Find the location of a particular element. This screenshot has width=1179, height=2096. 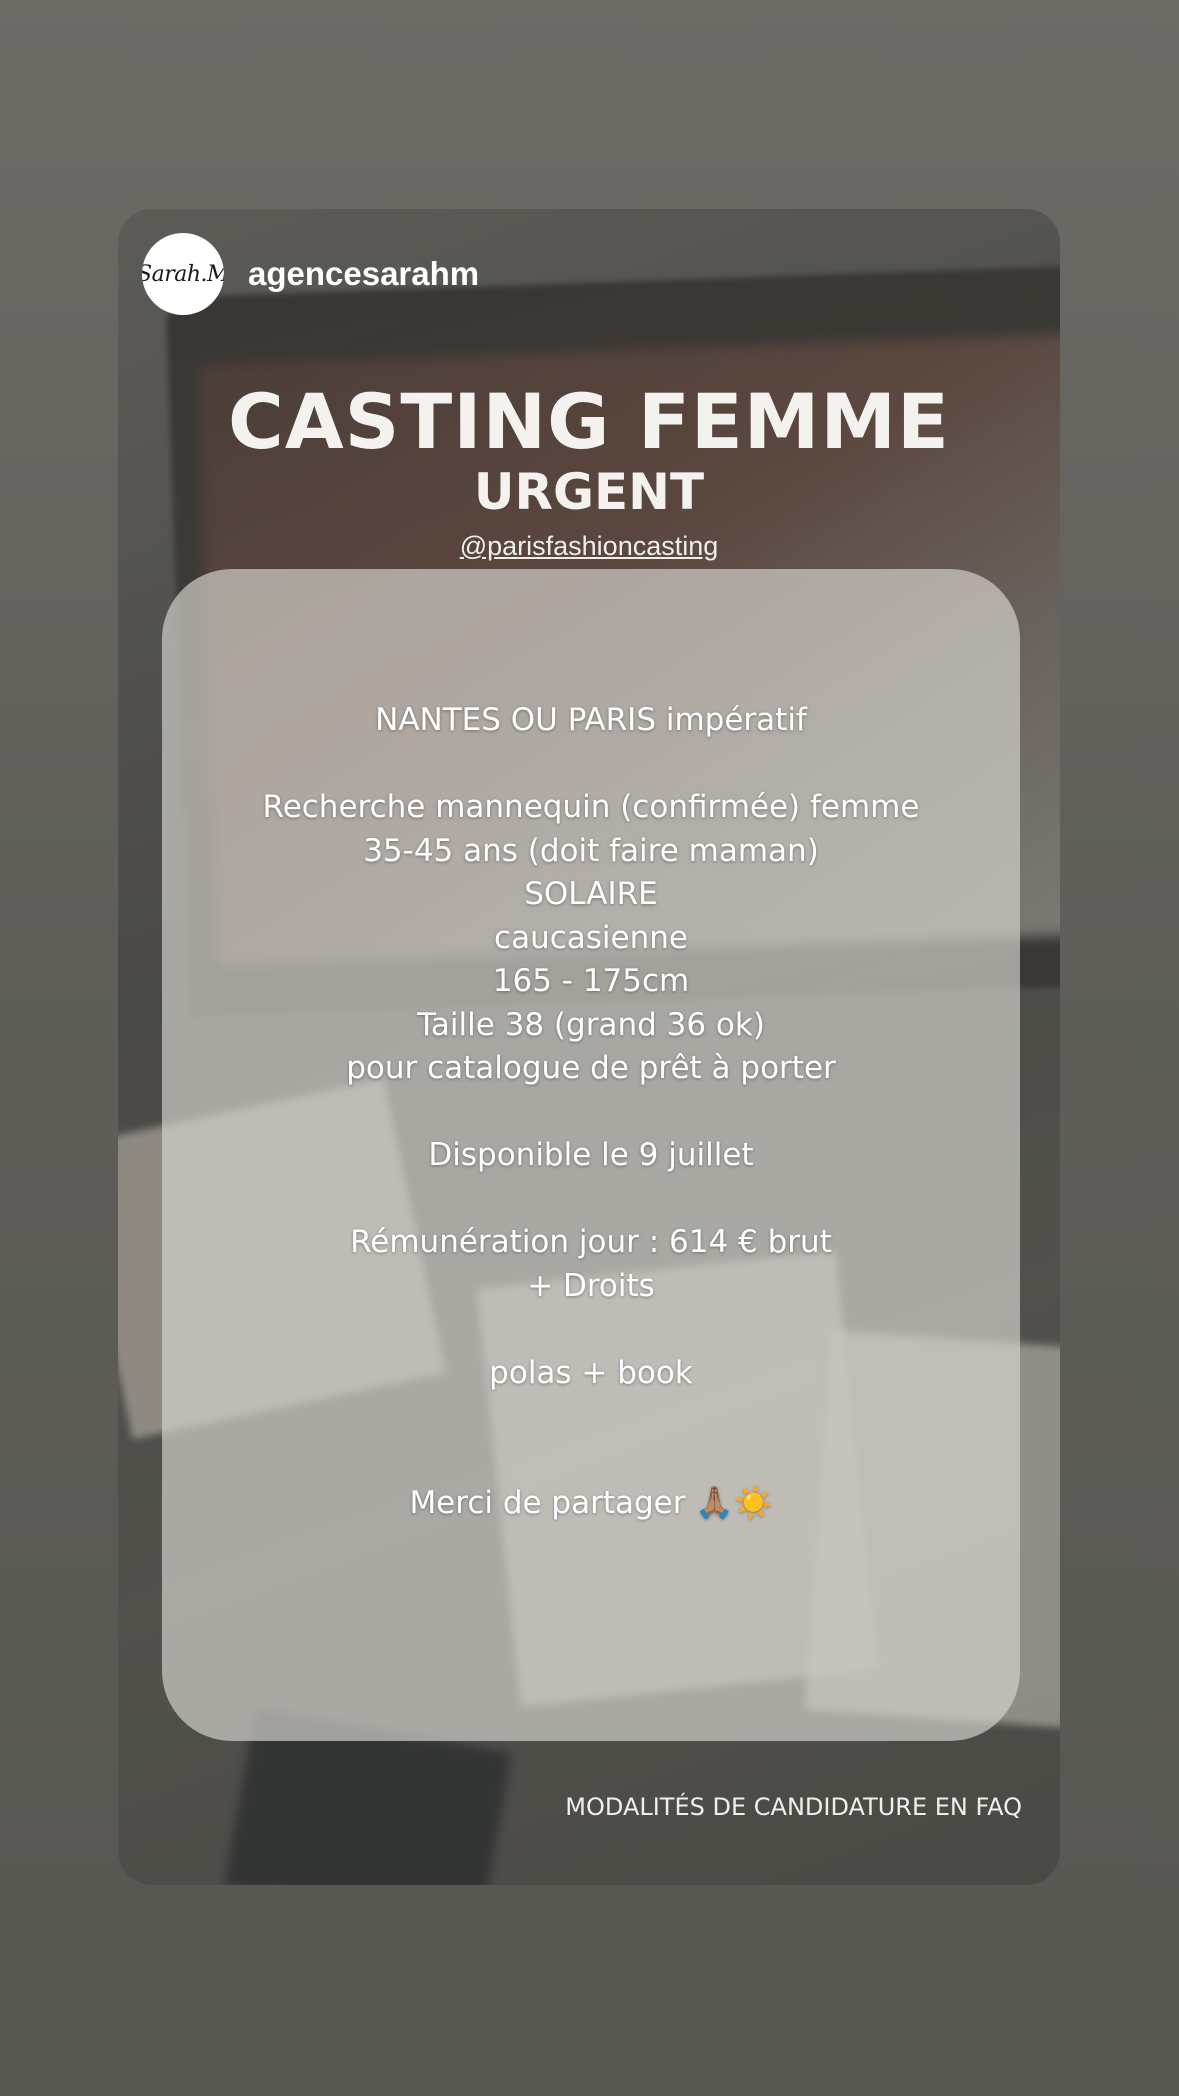

panel-line: Disponible le 9 juillet is located at coordinates (591, 1155).